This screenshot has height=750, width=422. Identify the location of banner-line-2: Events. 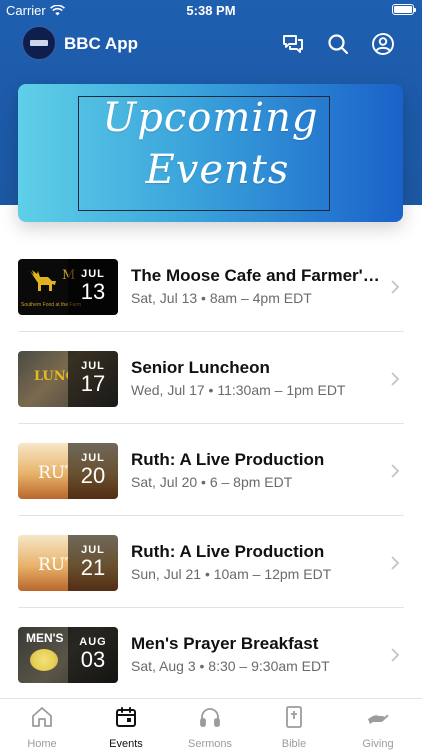
(217, 170).